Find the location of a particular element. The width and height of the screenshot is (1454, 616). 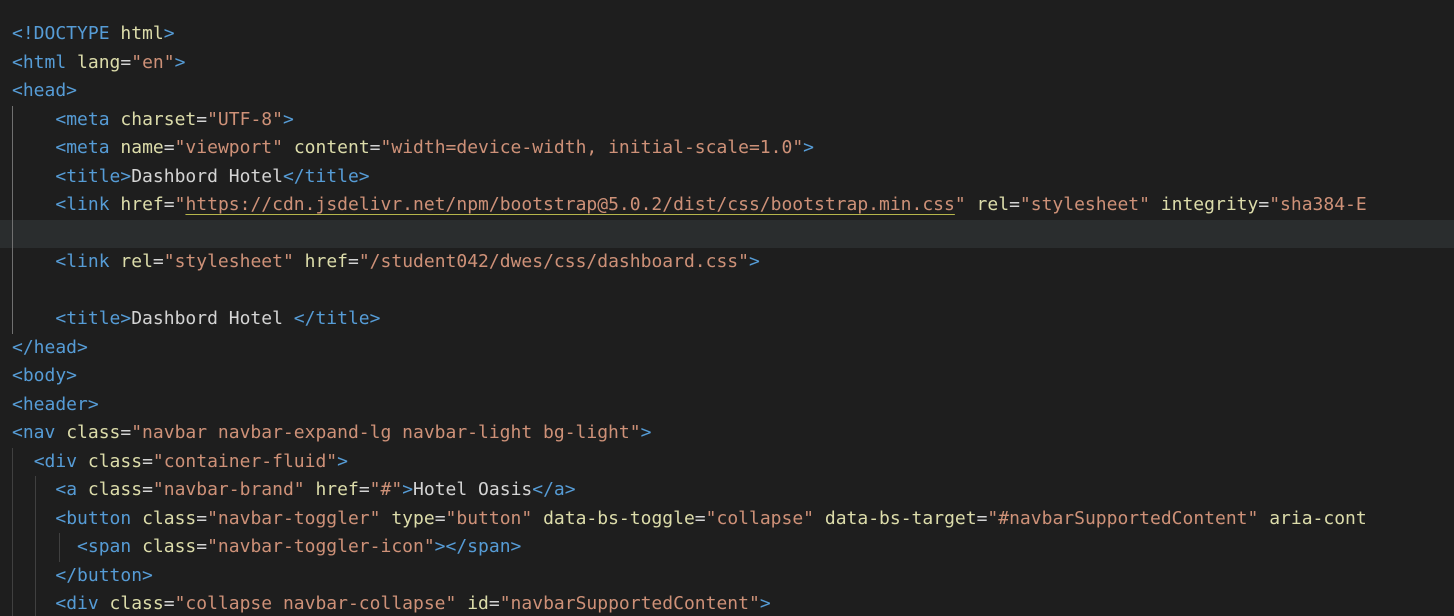

code-token: </button> is located at coordinates (104, 575).